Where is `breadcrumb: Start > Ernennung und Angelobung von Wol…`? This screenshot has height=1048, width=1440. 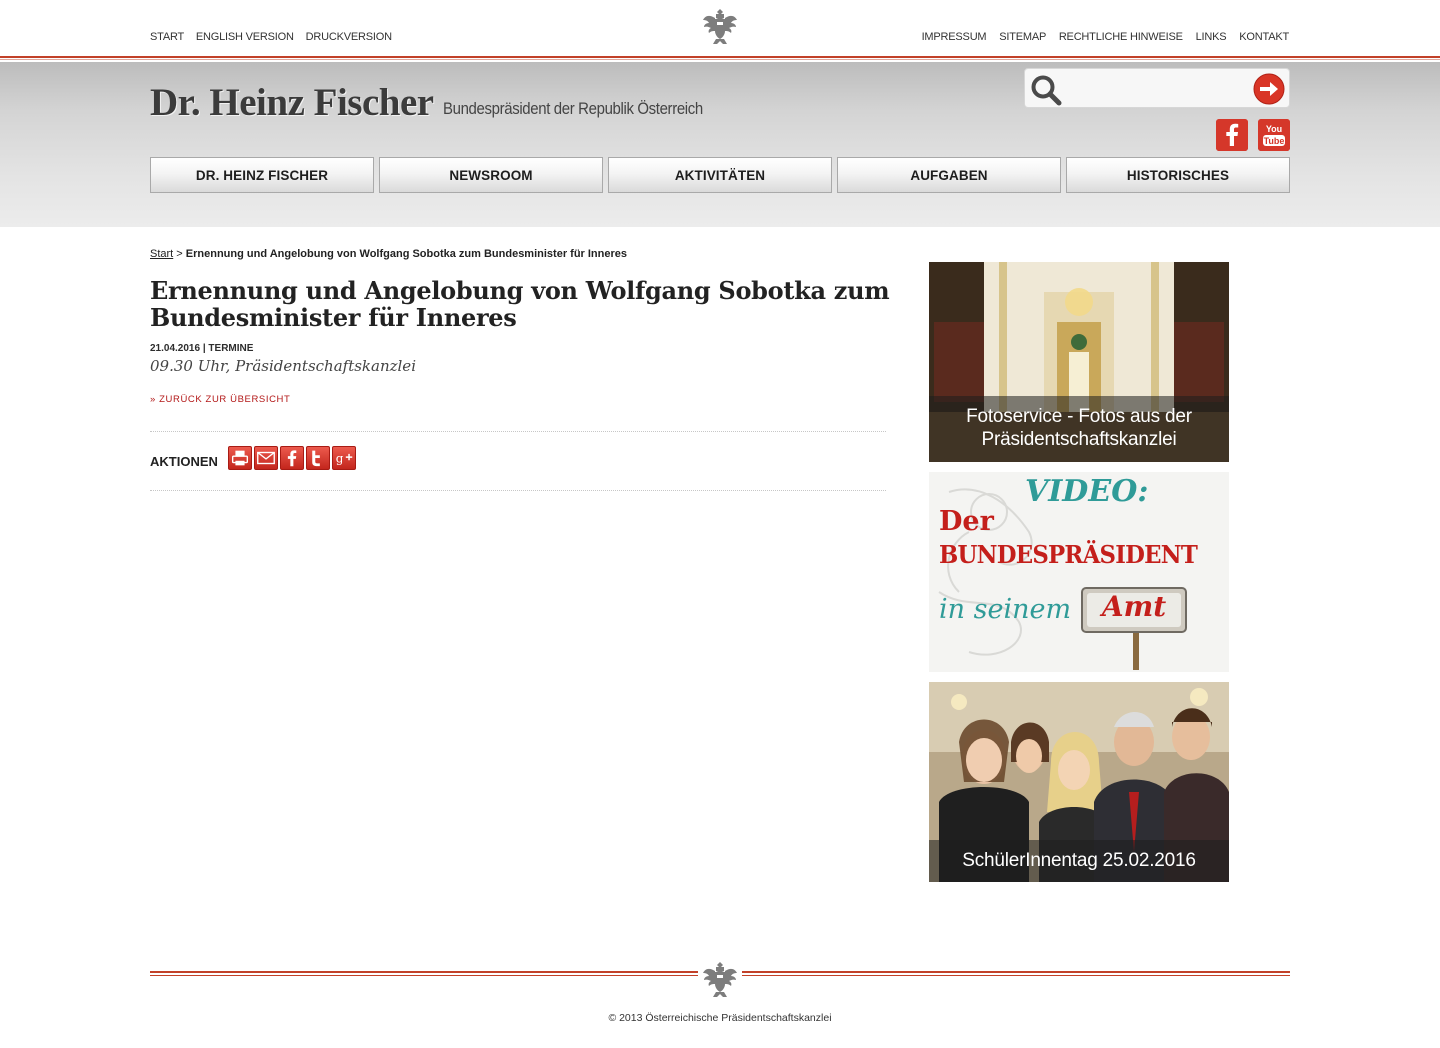 breadcrumb: Start > Ernennung und Angelobung von Wol… is located at coordinates (388, 254).